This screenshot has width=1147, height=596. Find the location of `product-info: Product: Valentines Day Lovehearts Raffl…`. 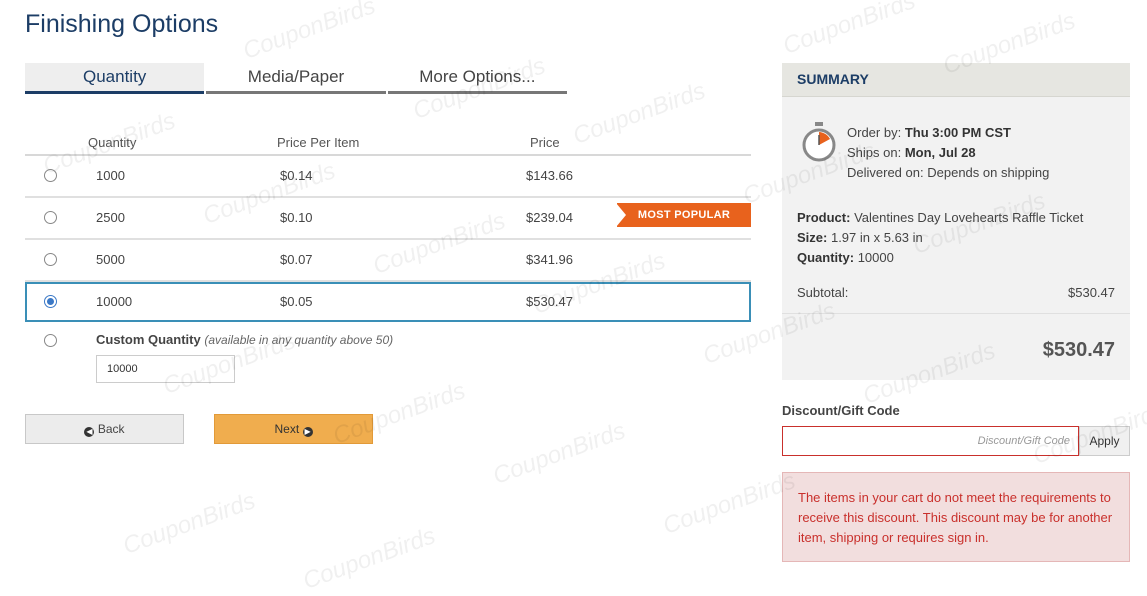

product-info: Product: Valentines Day Lovehearts Raffl… is located at coordinates (957, 238).